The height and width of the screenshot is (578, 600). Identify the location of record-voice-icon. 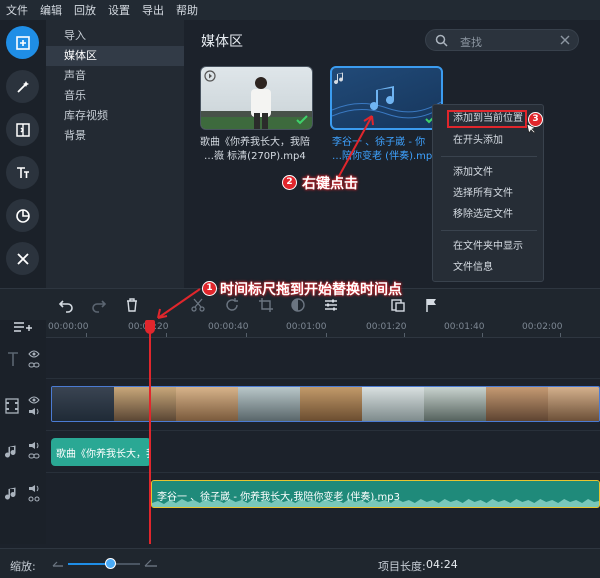
(398, 305).